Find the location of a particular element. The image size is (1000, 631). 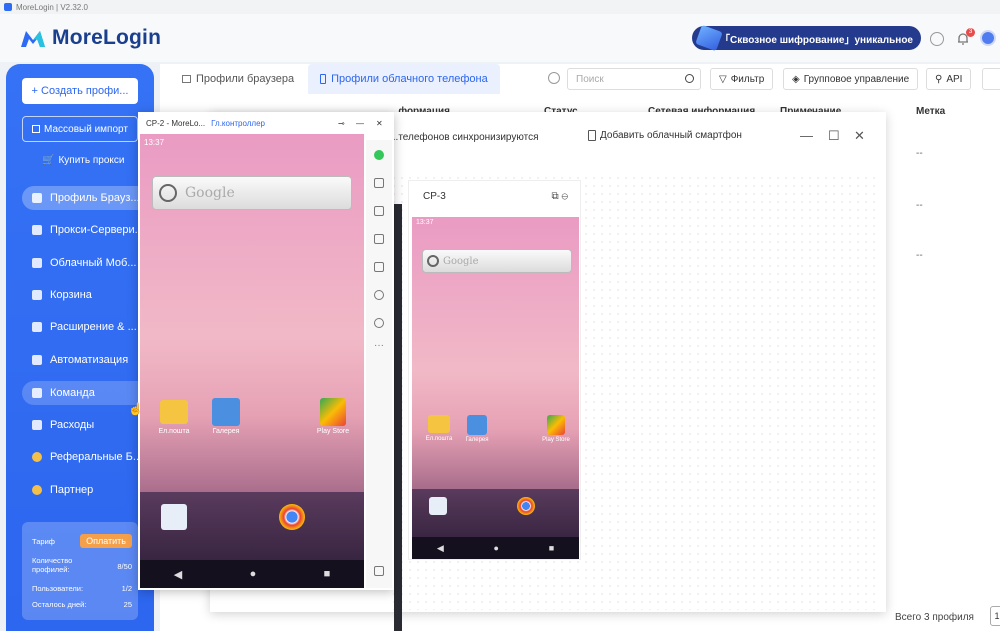

pagination-page: 1 is located at coordinates (995, 616).